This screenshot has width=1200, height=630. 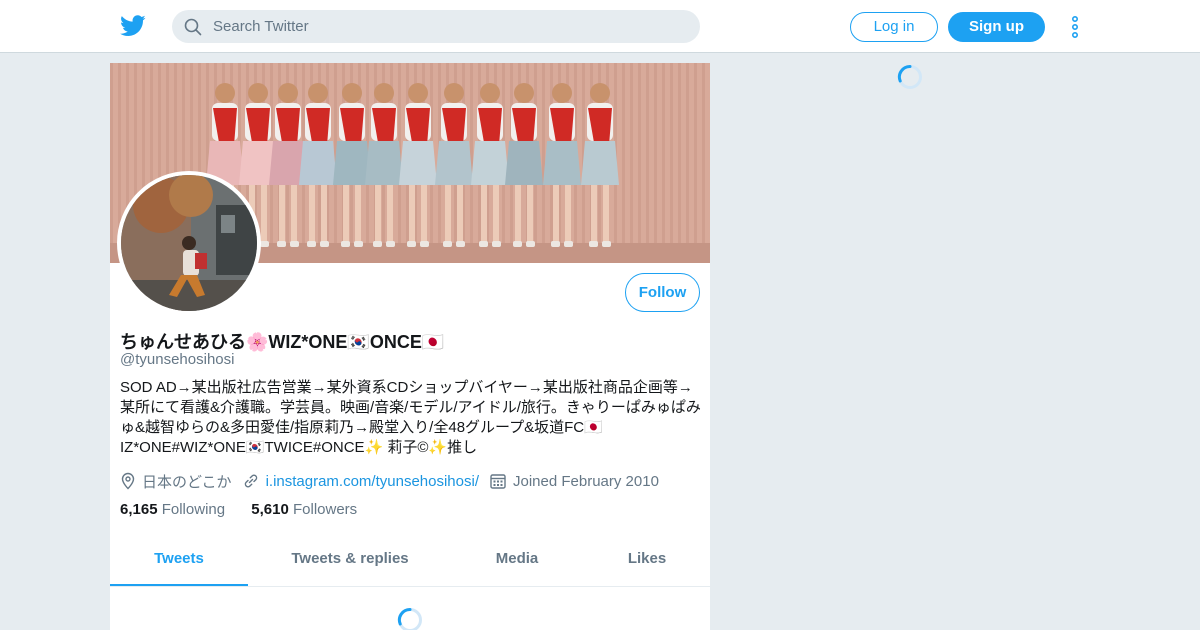 I want to click on link-icon, so click(x=250, y=481).